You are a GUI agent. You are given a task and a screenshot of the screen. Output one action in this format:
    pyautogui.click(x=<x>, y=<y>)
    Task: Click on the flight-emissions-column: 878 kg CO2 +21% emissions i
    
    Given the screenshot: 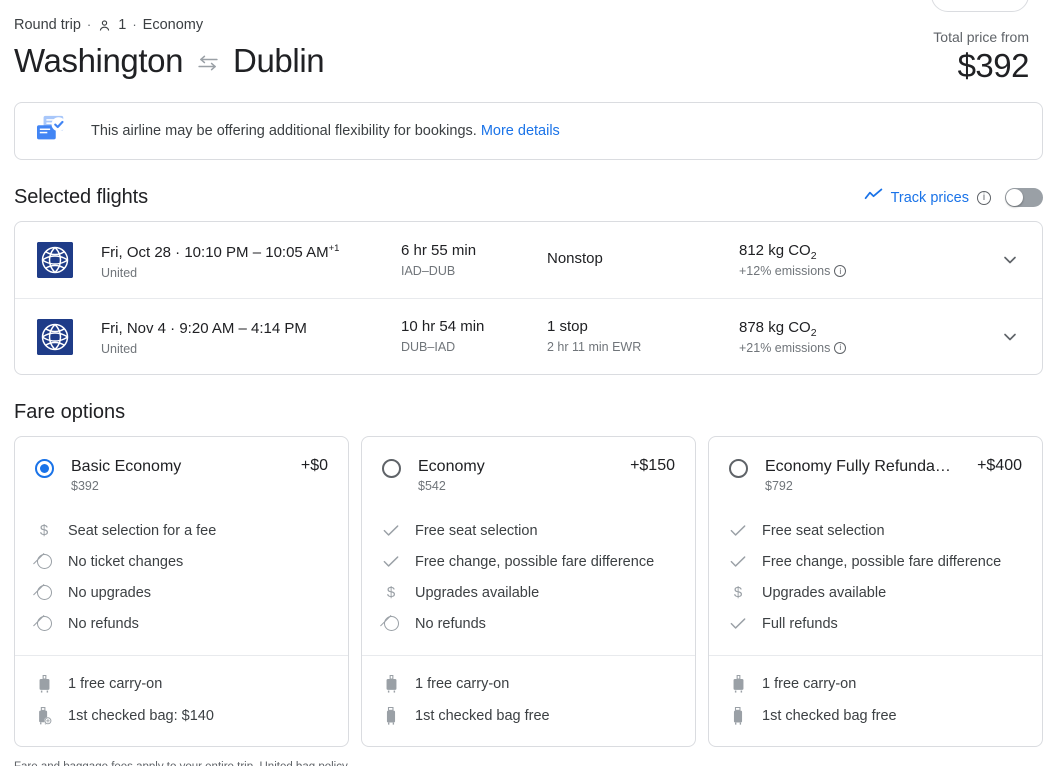 What is the action you would take?
    pyautogui.click(x=839, y=337)
    